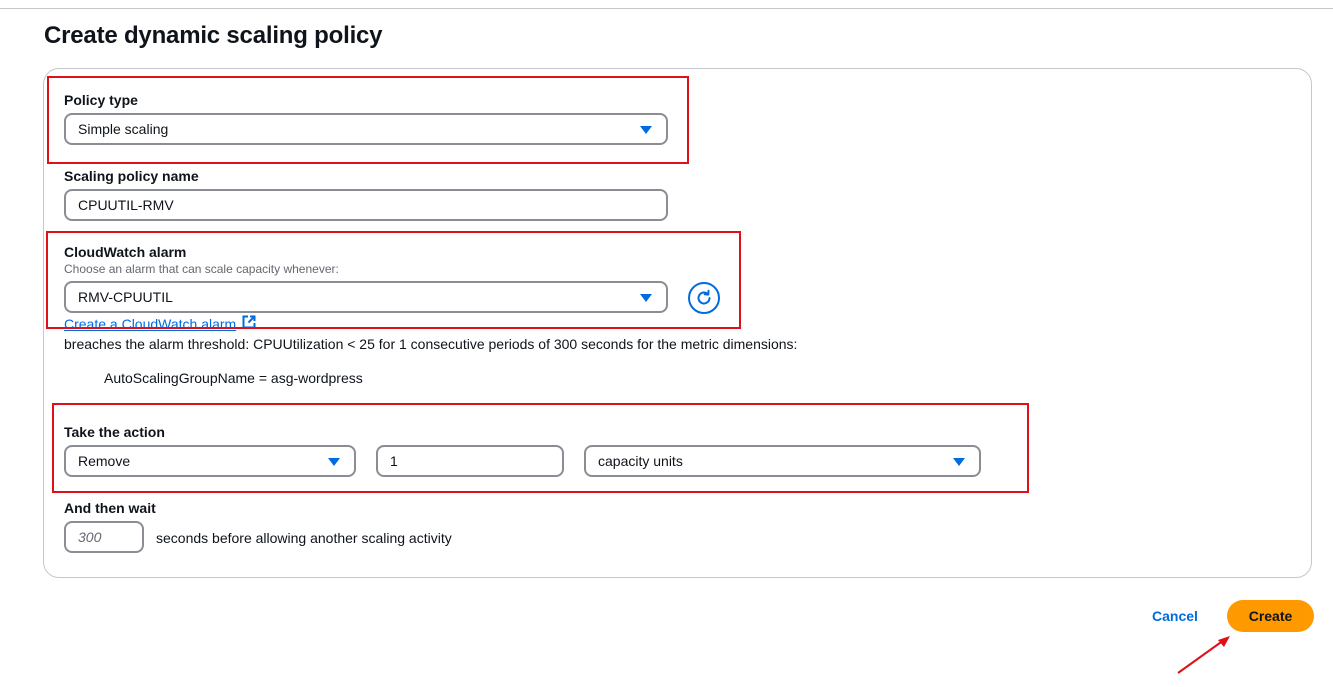 The image size is (1333, 687). I want to click on policy-type-label: Policy type, so click(101, 100).